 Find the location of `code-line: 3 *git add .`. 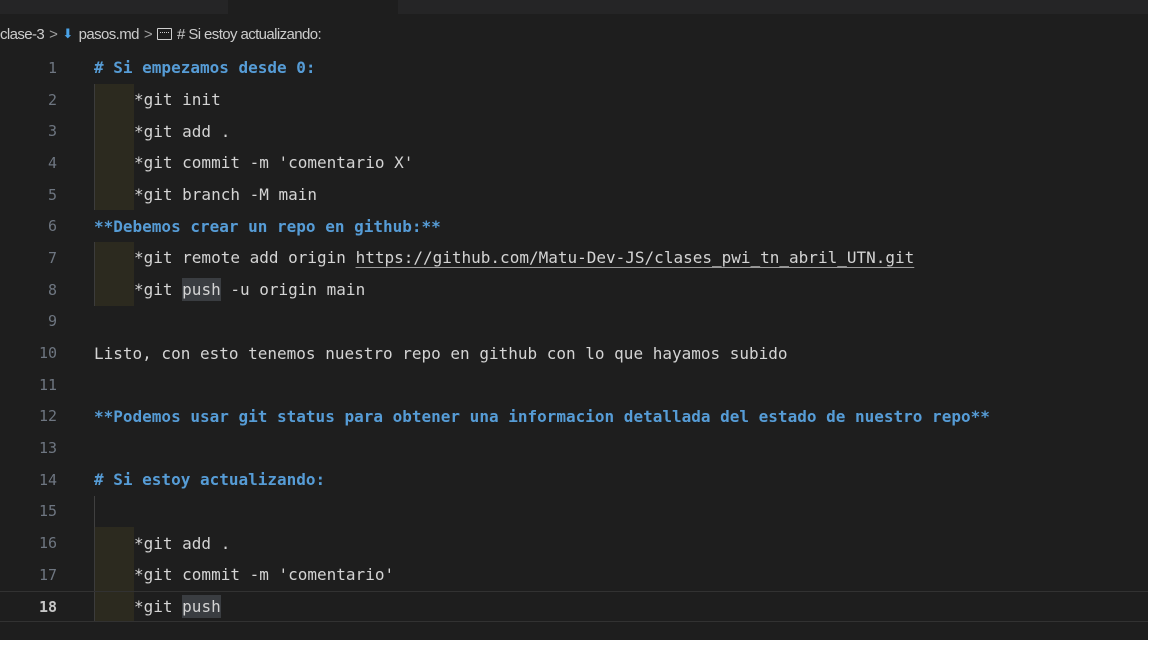

code-line: 3 *git add . is located at coordinates (574, 131).